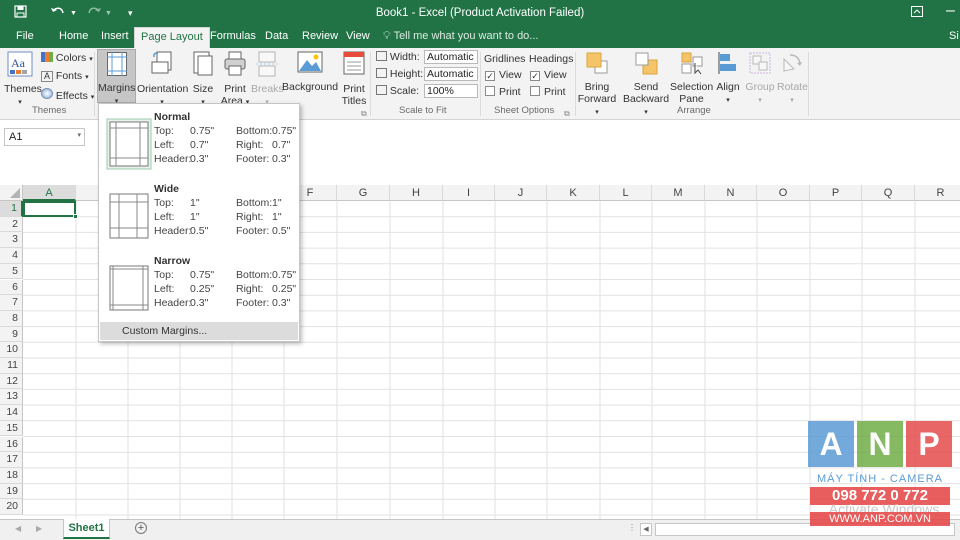 Image resolution: width=960 pixels, height=540 pixels. Describe the element at coordinates (760, 79) in the screenshot. I see `group-button: Group ▾` at that location.